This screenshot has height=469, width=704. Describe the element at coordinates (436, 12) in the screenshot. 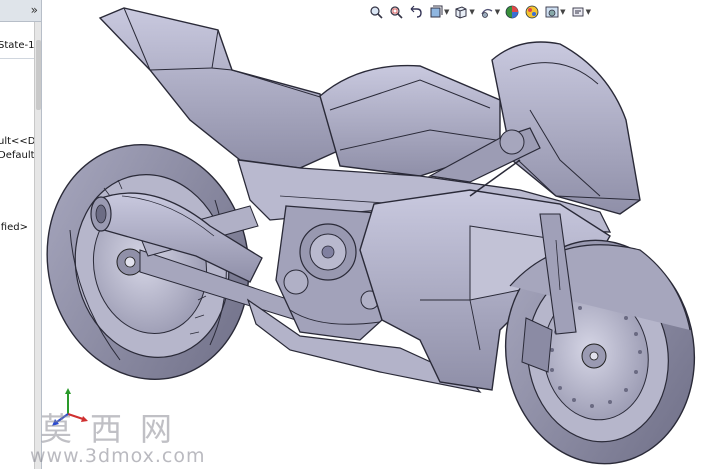

I see `section-view-icon` at that location.